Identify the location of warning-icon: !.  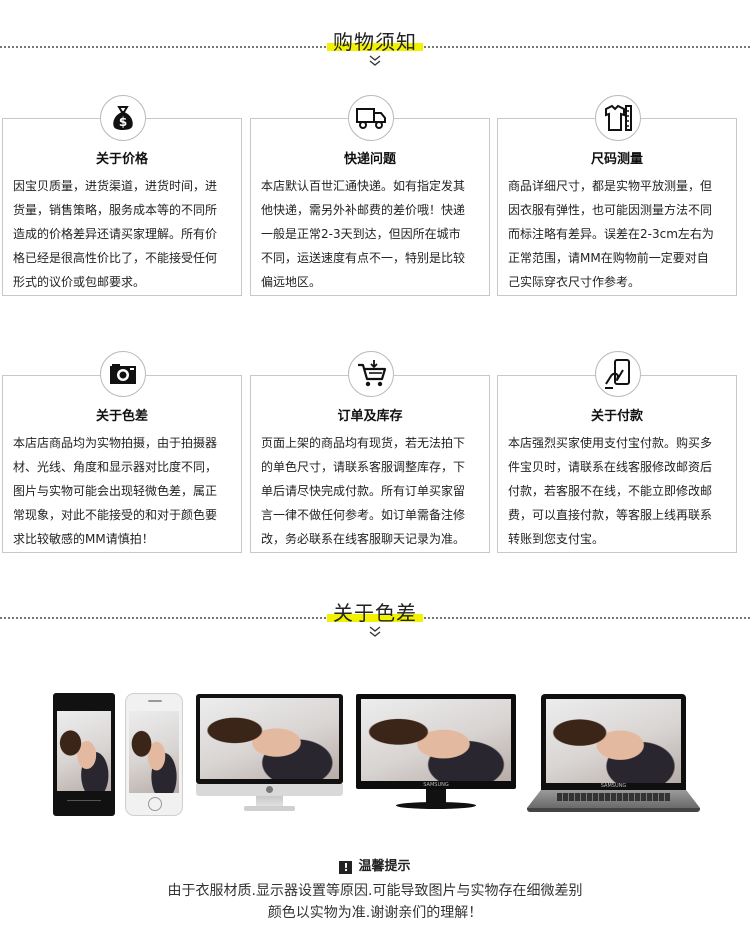
(346, 867).